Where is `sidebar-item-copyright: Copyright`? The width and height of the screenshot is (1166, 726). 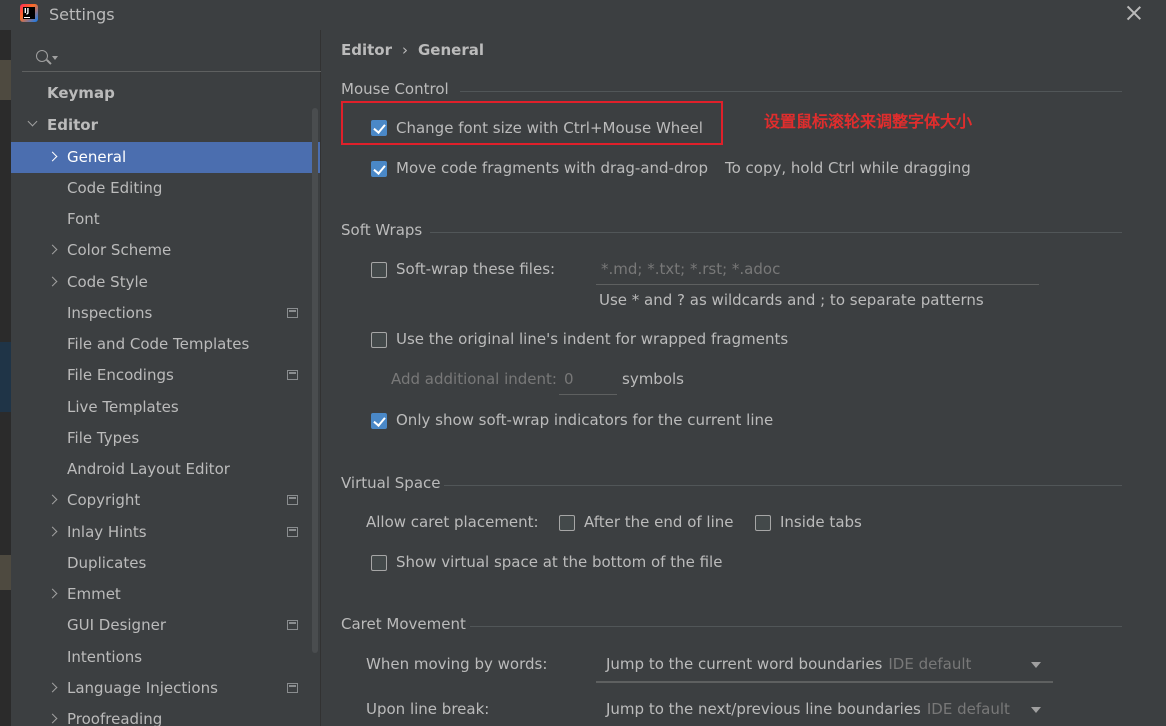 sidebar-item-copyright: Copyright is located at coordinates (165, 500).